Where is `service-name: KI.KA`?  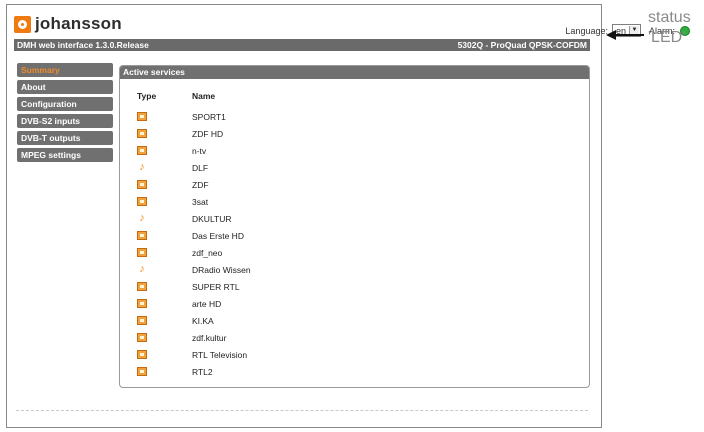 service-name: KI.KA is located at coordinates (203, 320).